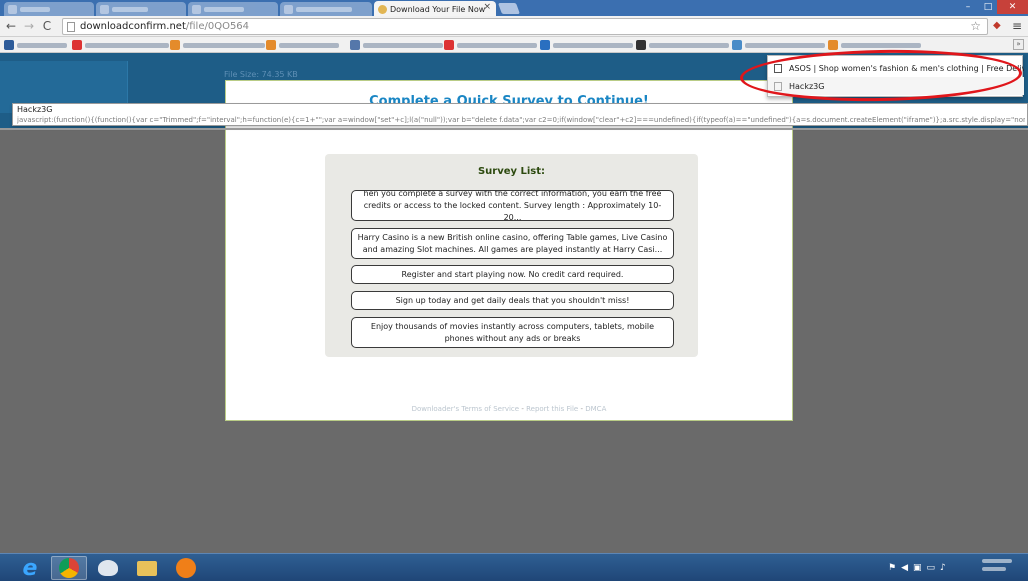  Describe the element at coordinates (525, 26) in the screenshot. I see `address-bar: downloadconfirm.net/file/0QO564 ☆` at that location.